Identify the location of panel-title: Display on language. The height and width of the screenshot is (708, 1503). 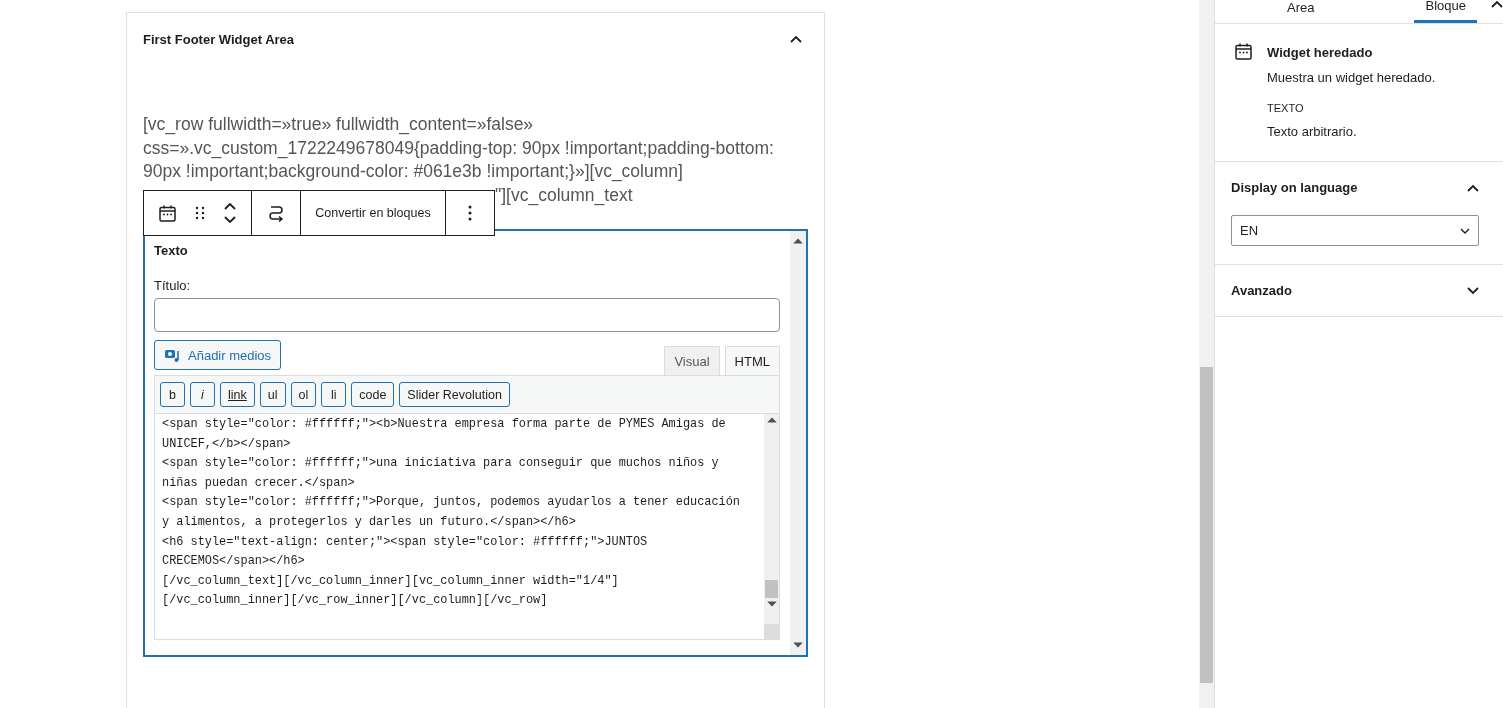
(1294, 187).